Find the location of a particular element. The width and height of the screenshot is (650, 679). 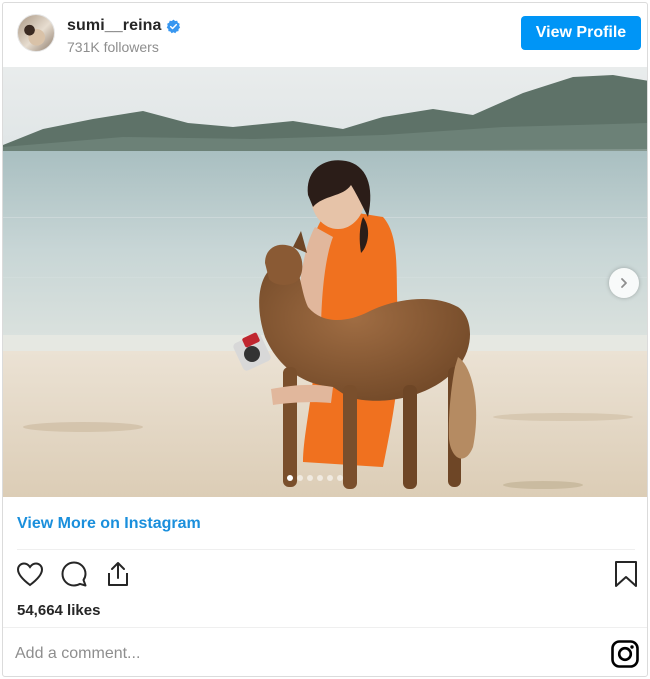

comment-icon is located at coordinates (74, 574).